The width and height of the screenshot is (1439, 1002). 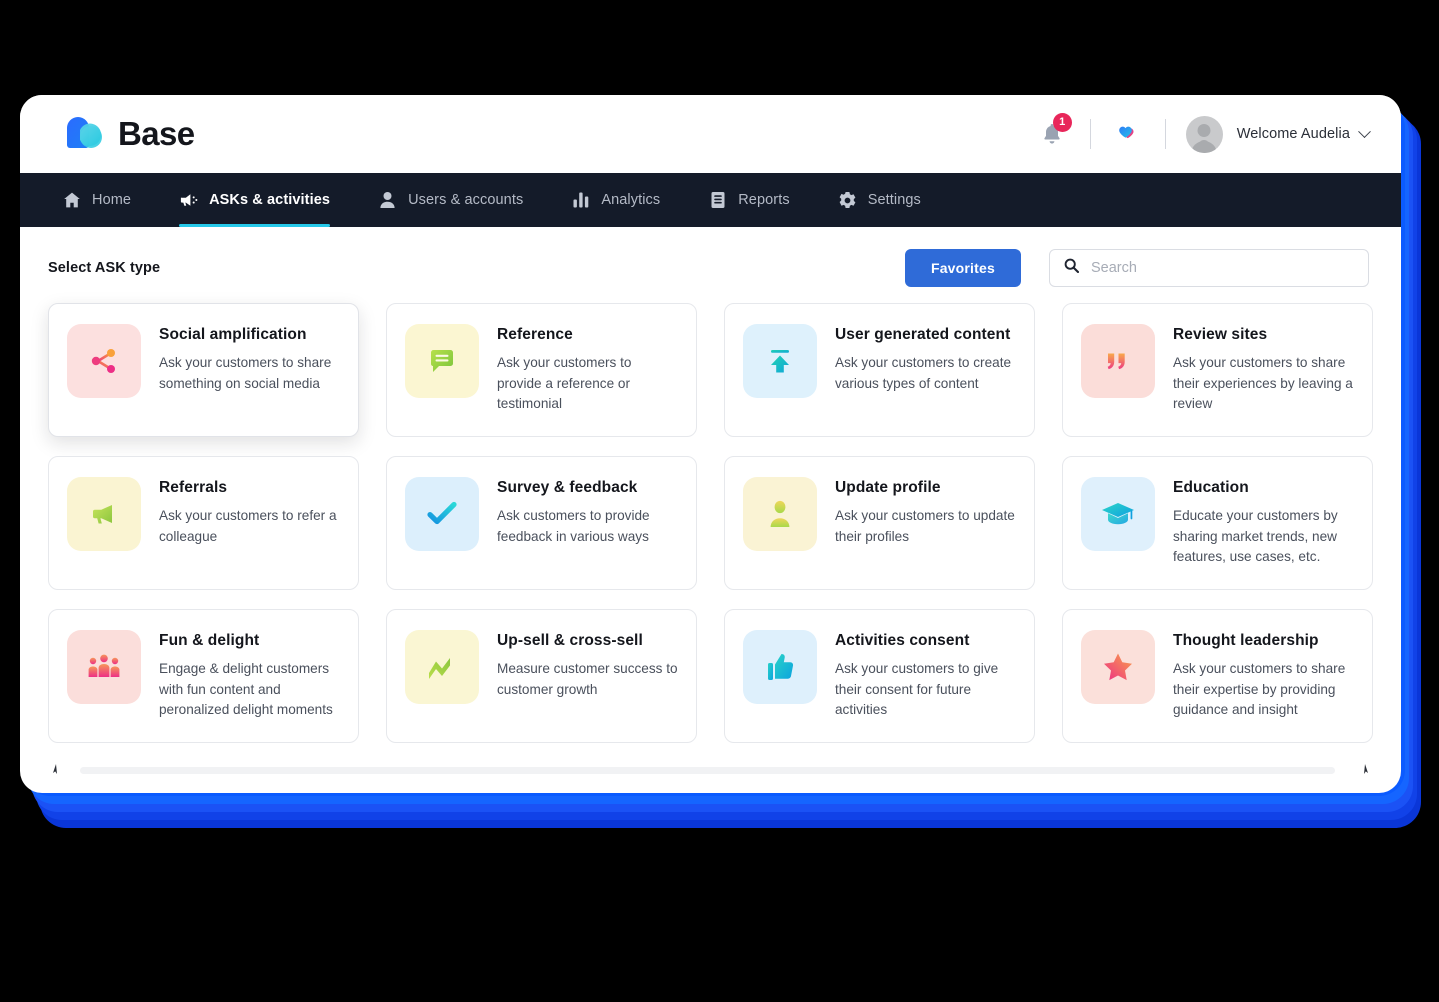 I want to click on heart-icon, so click(x=1126, y=132).